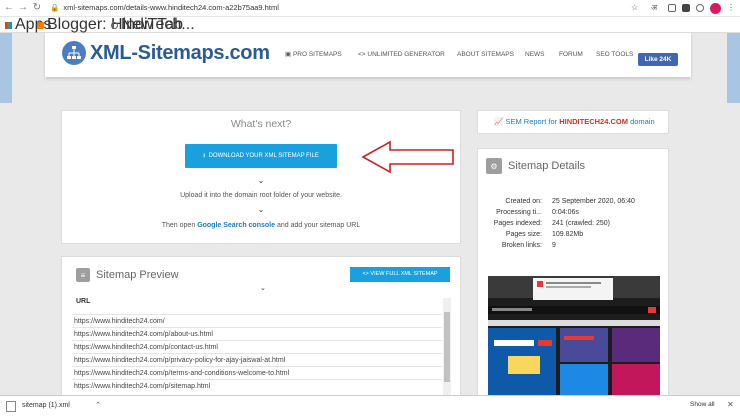 The height and width of the screenshot is (416, 740). Describe the element at coordinates (658, 59) in the screenshot. I see `facebook-like-button: Like 24K` at that location.